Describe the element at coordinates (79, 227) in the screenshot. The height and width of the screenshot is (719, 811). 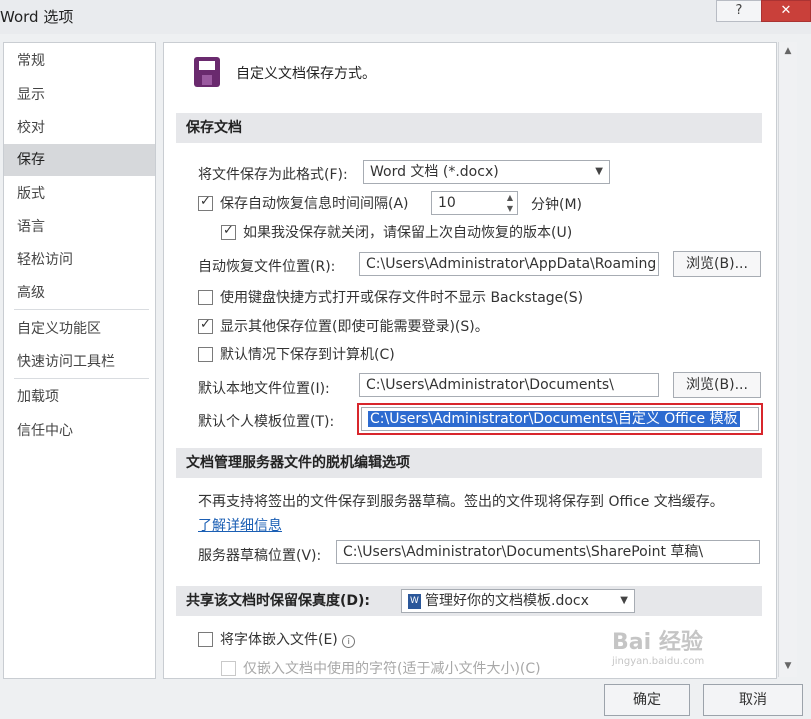
I see `nav-item-language: 语言` at that location.